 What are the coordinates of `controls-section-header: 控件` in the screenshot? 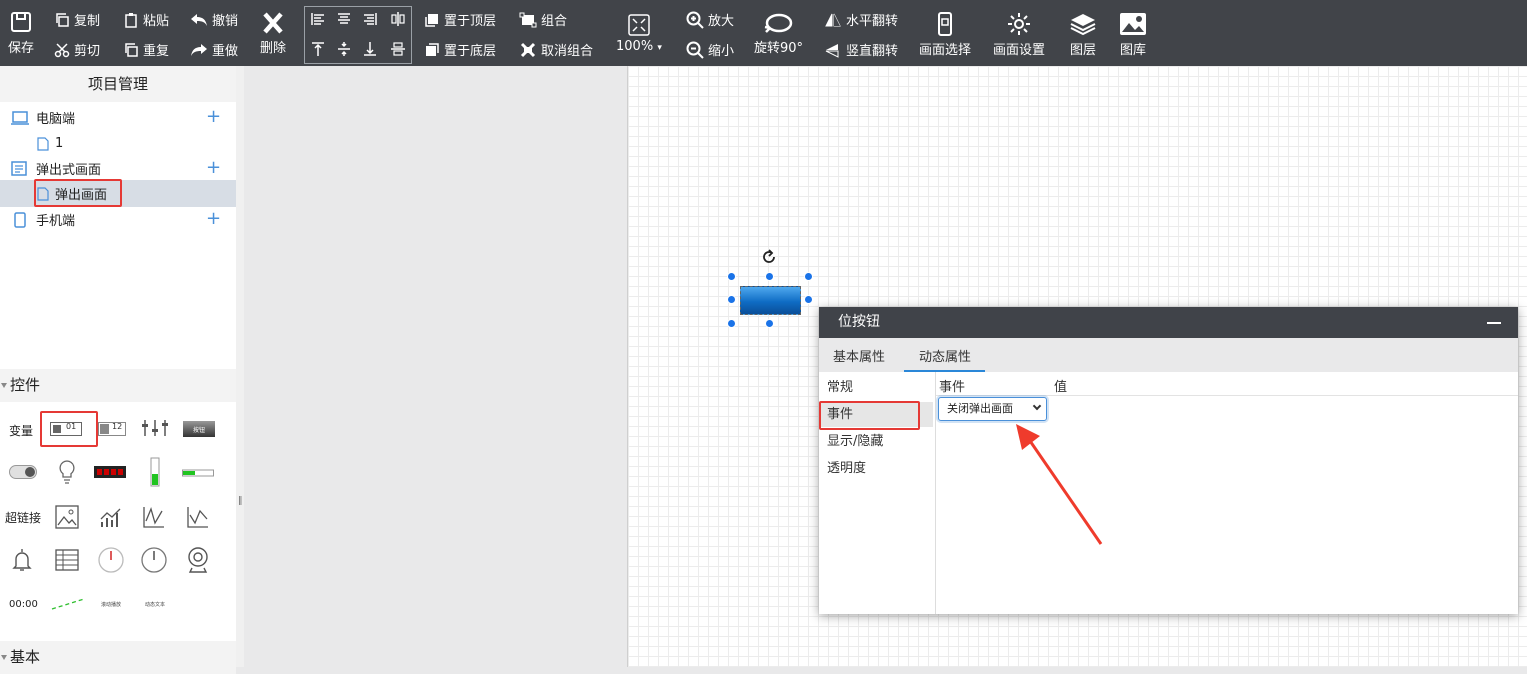 It's located at (118, 385).